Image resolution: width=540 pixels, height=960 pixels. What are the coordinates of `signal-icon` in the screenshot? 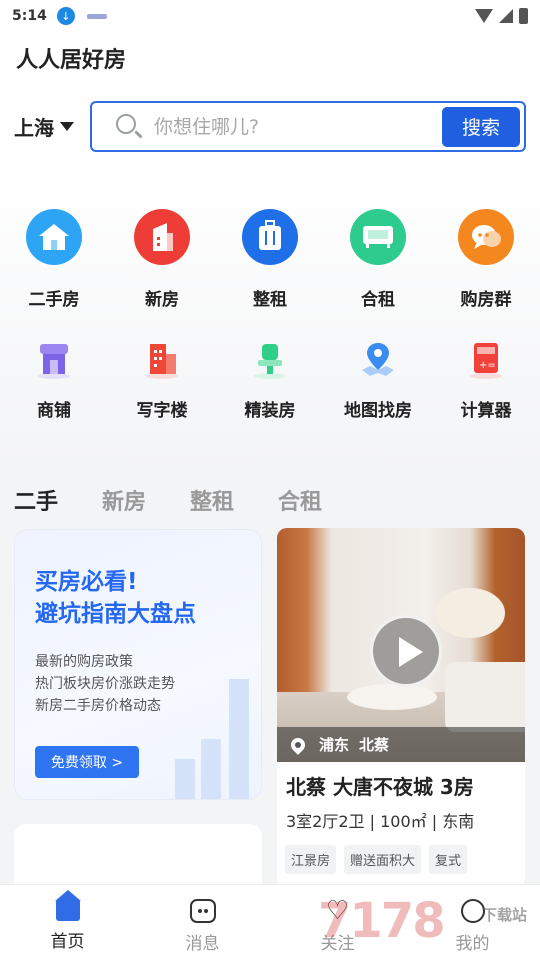 It's located at (506, 16).